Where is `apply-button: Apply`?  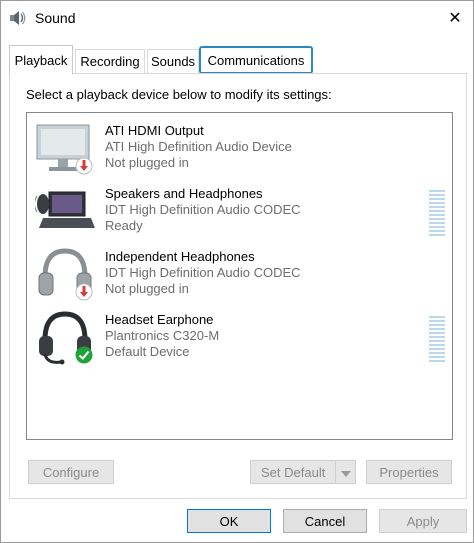 apply-button: Apply is located at coordinates (423, 521).